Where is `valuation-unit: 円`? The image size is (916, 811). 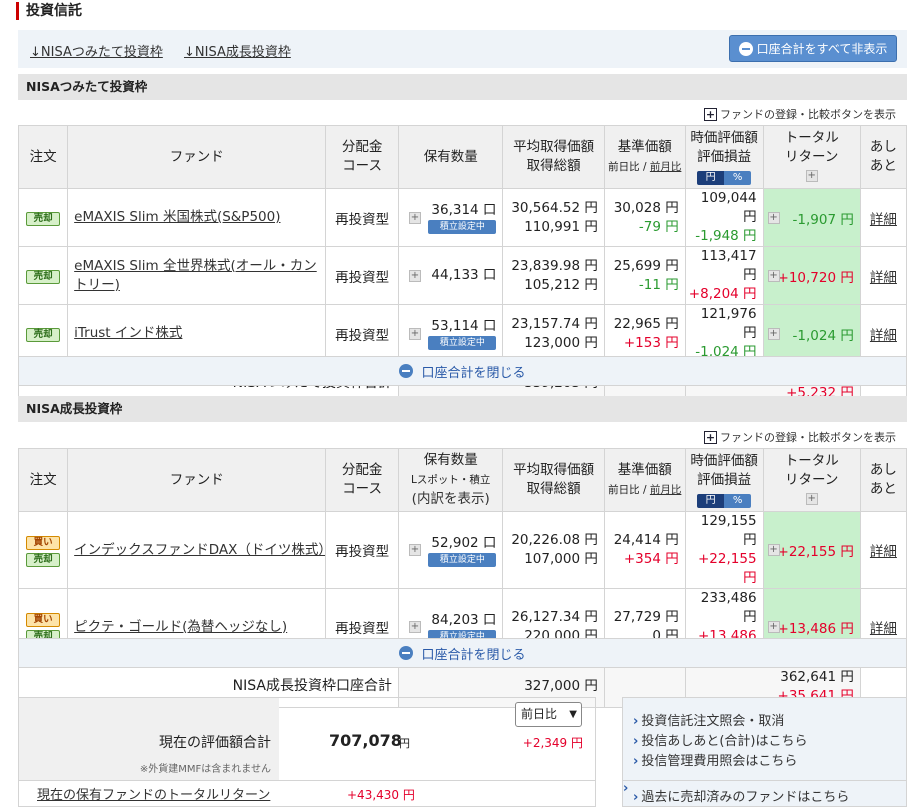
valuation-unit: 円 is located at coordinates (404, 743).